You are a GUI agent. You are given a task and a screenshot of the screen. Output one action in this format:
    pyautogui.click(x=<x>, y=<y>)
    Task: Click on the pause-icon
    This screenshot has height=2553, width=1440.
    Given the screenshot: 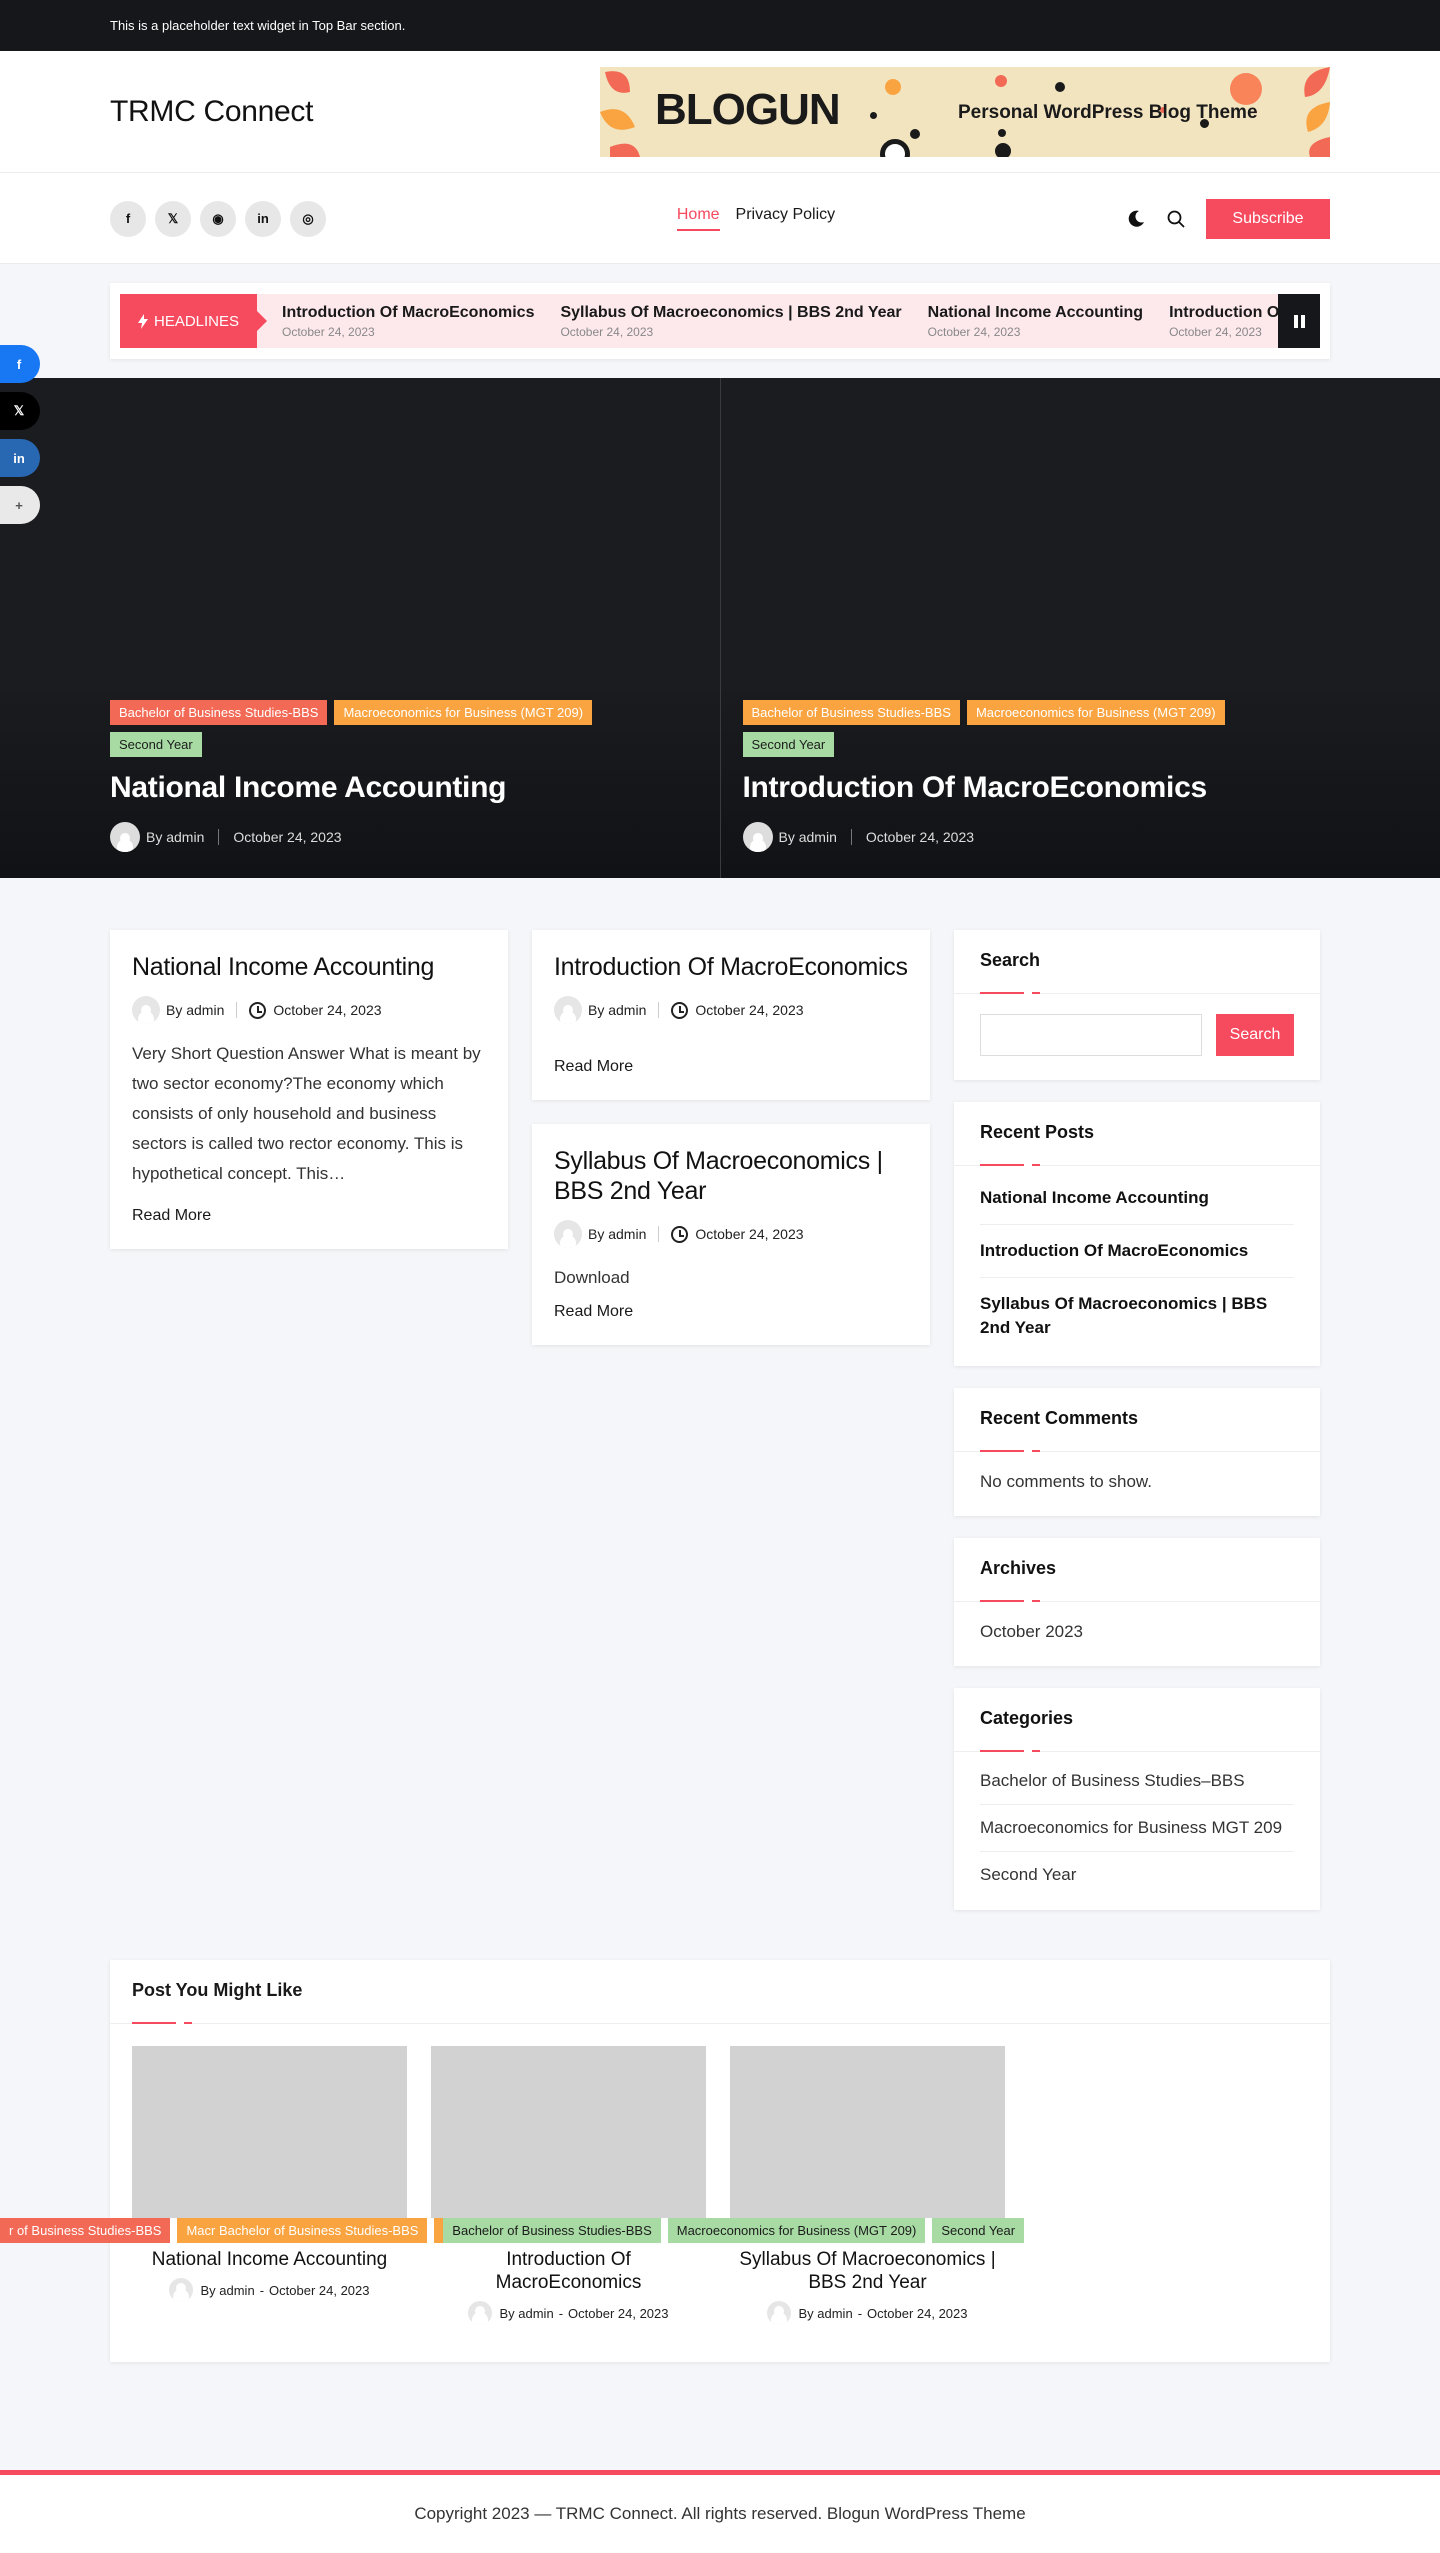 What is the action you would take?
    pyautogui.click(x=1295, y=321)
    